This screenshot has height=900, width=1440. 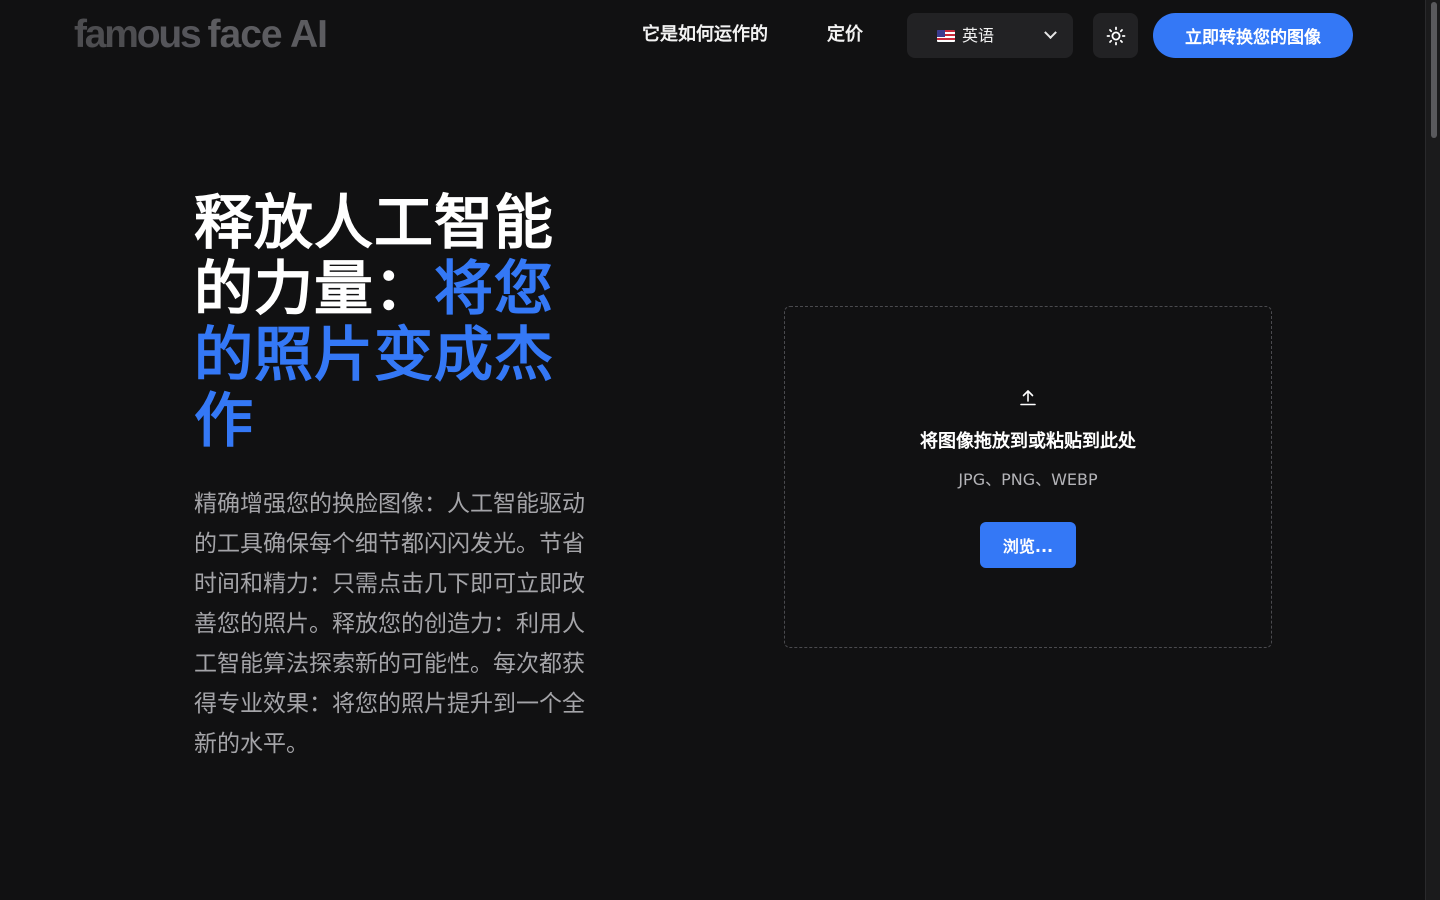 I want to click on famousface-logo: fam ous face AI, so click(x=201, y=35).